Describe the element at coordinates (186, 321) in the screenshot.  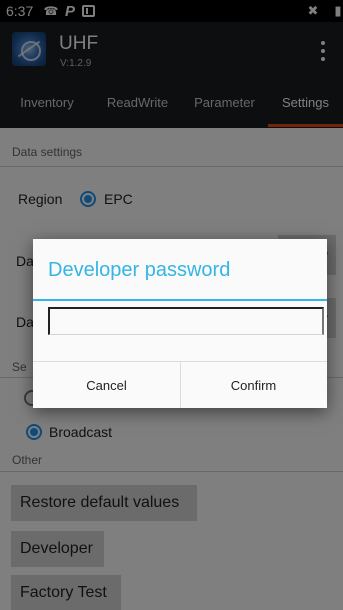
I see `password-input` at that location.